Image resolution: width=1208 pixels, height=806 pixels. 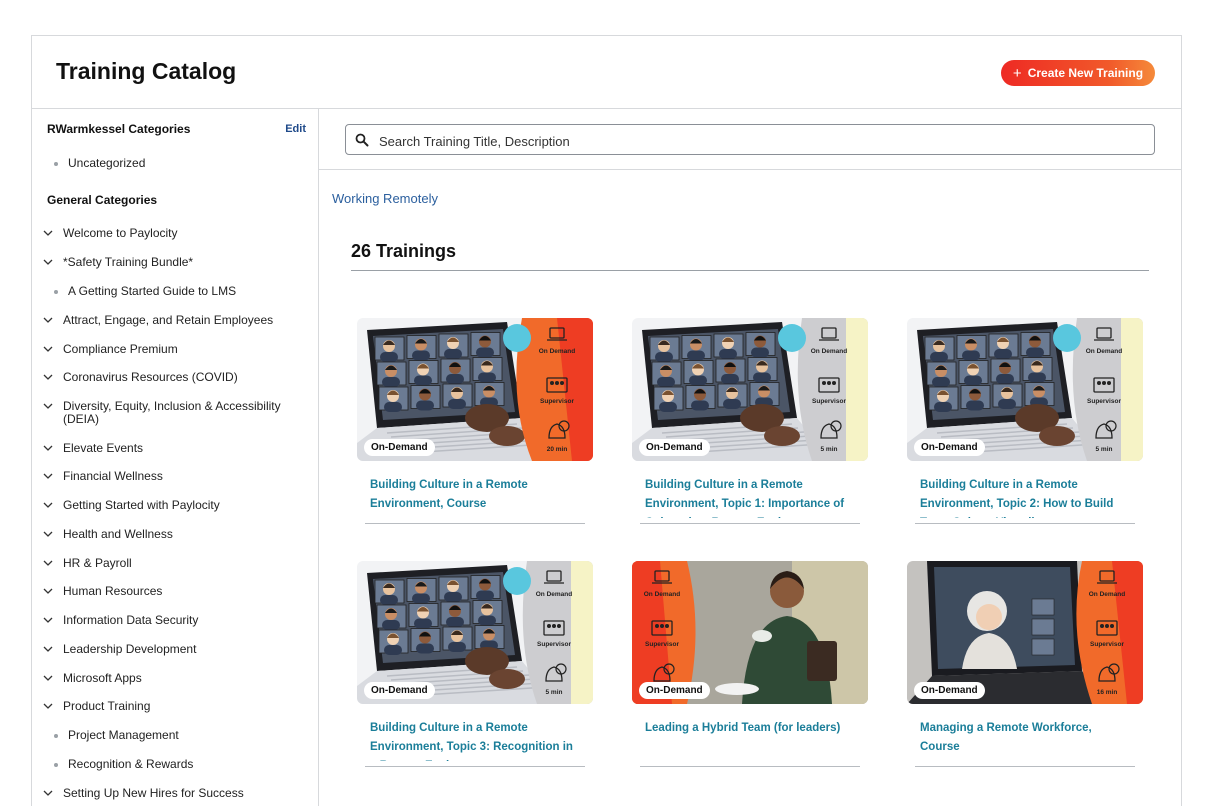 I want to click on sidebar-item-label: Welcome to Paylocity, so click(x=120, y=233).